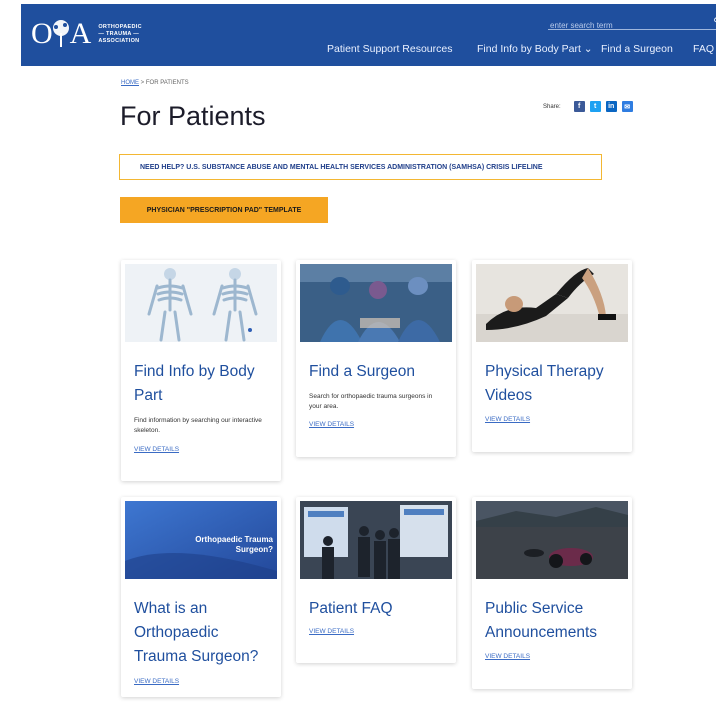 This screenshot has width=716, height=710. I want to click on email-icon: ✉, so click(627, 106).